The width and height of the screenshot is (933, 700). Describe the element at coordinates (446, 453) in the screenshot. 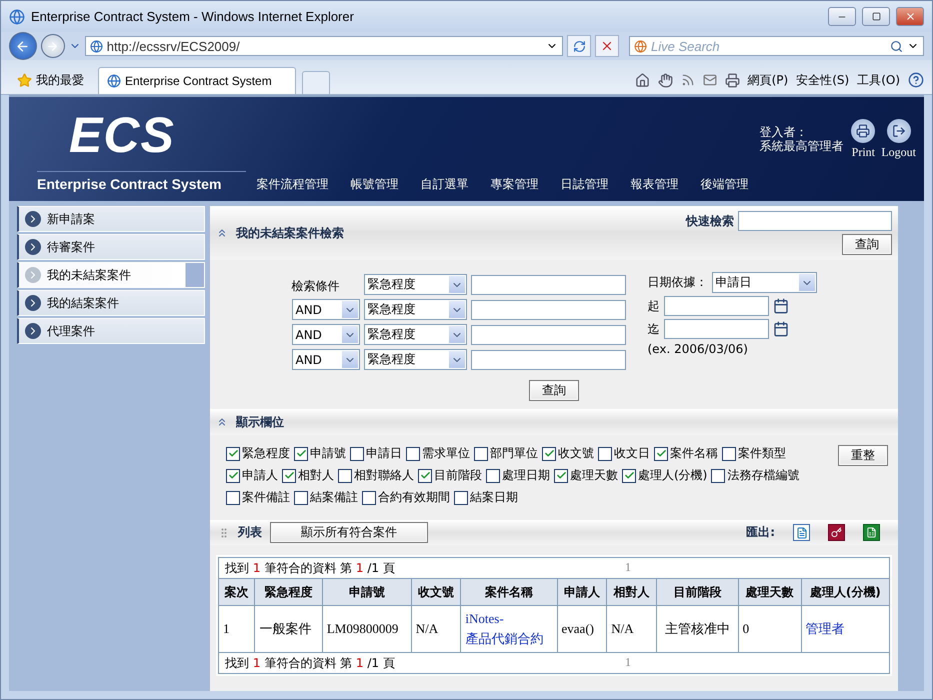

I see `checkbox-label: 需求單位` at that location.